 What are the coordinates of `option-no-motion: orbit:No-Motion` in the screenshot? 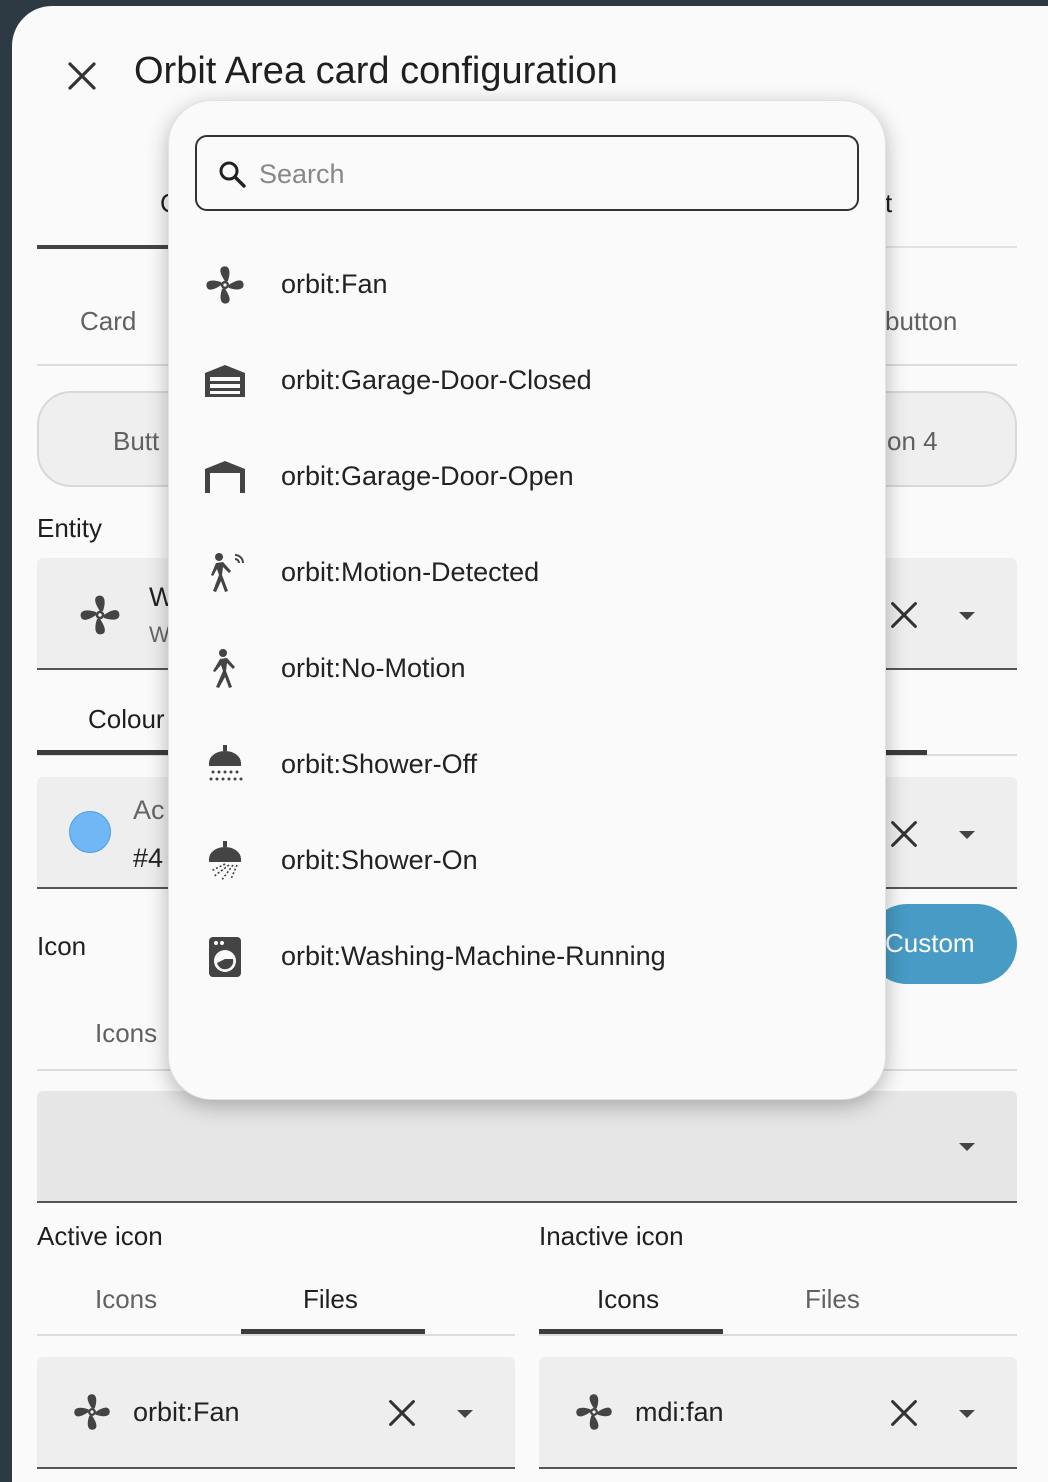 It's located at (527, 671).